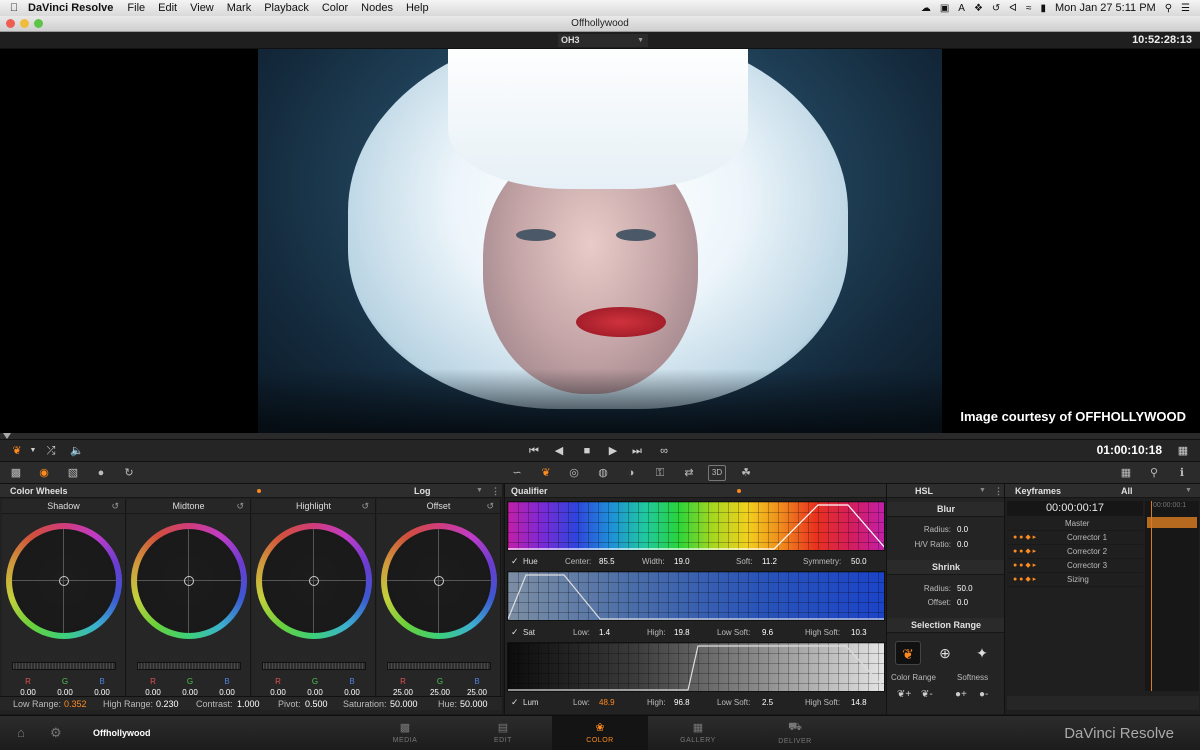  What do you see at coordinates (21, 732) in the screenshot?
I see `home-icon: ⌂` at bounding box center [21, 732].